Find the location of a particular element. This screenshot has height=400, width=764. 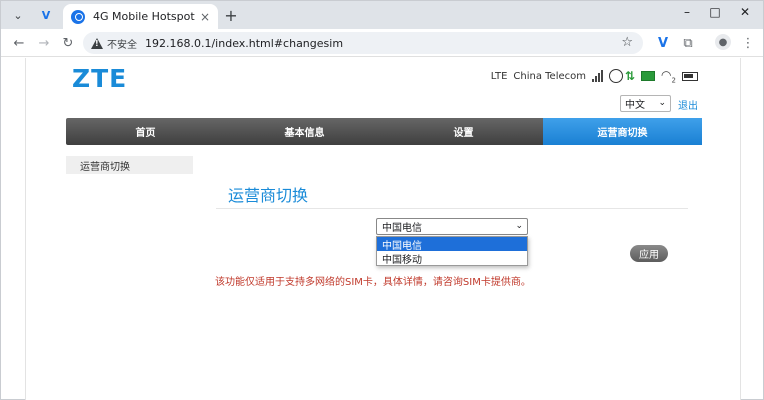

insecure-label: 不安全 is located at coordinates (122, 43).